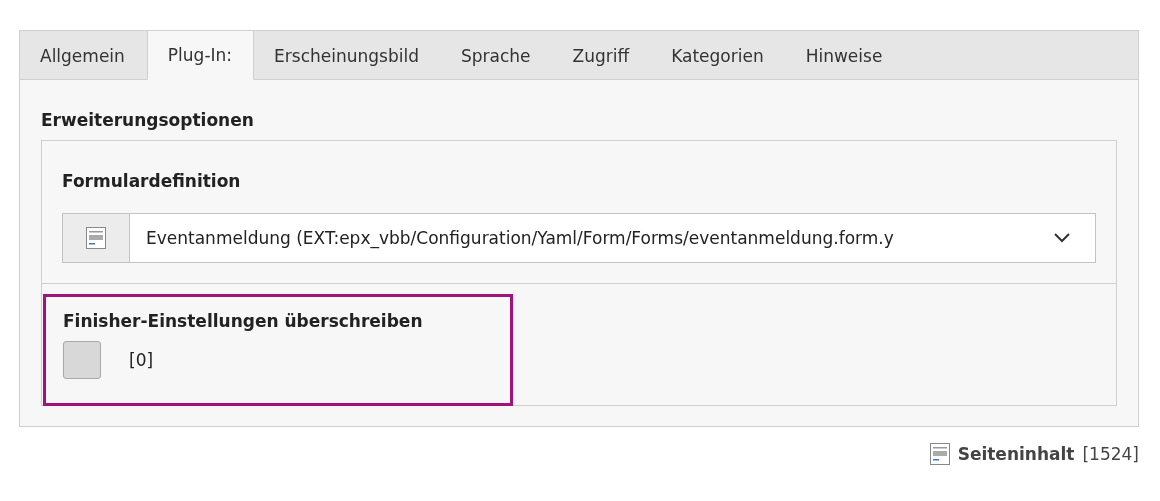  What do you see at coordinates (243, 321) in the screenshot?
I see `field-label: Finisher-Einstellungen überschreiben` at bounding box center [243, 321].